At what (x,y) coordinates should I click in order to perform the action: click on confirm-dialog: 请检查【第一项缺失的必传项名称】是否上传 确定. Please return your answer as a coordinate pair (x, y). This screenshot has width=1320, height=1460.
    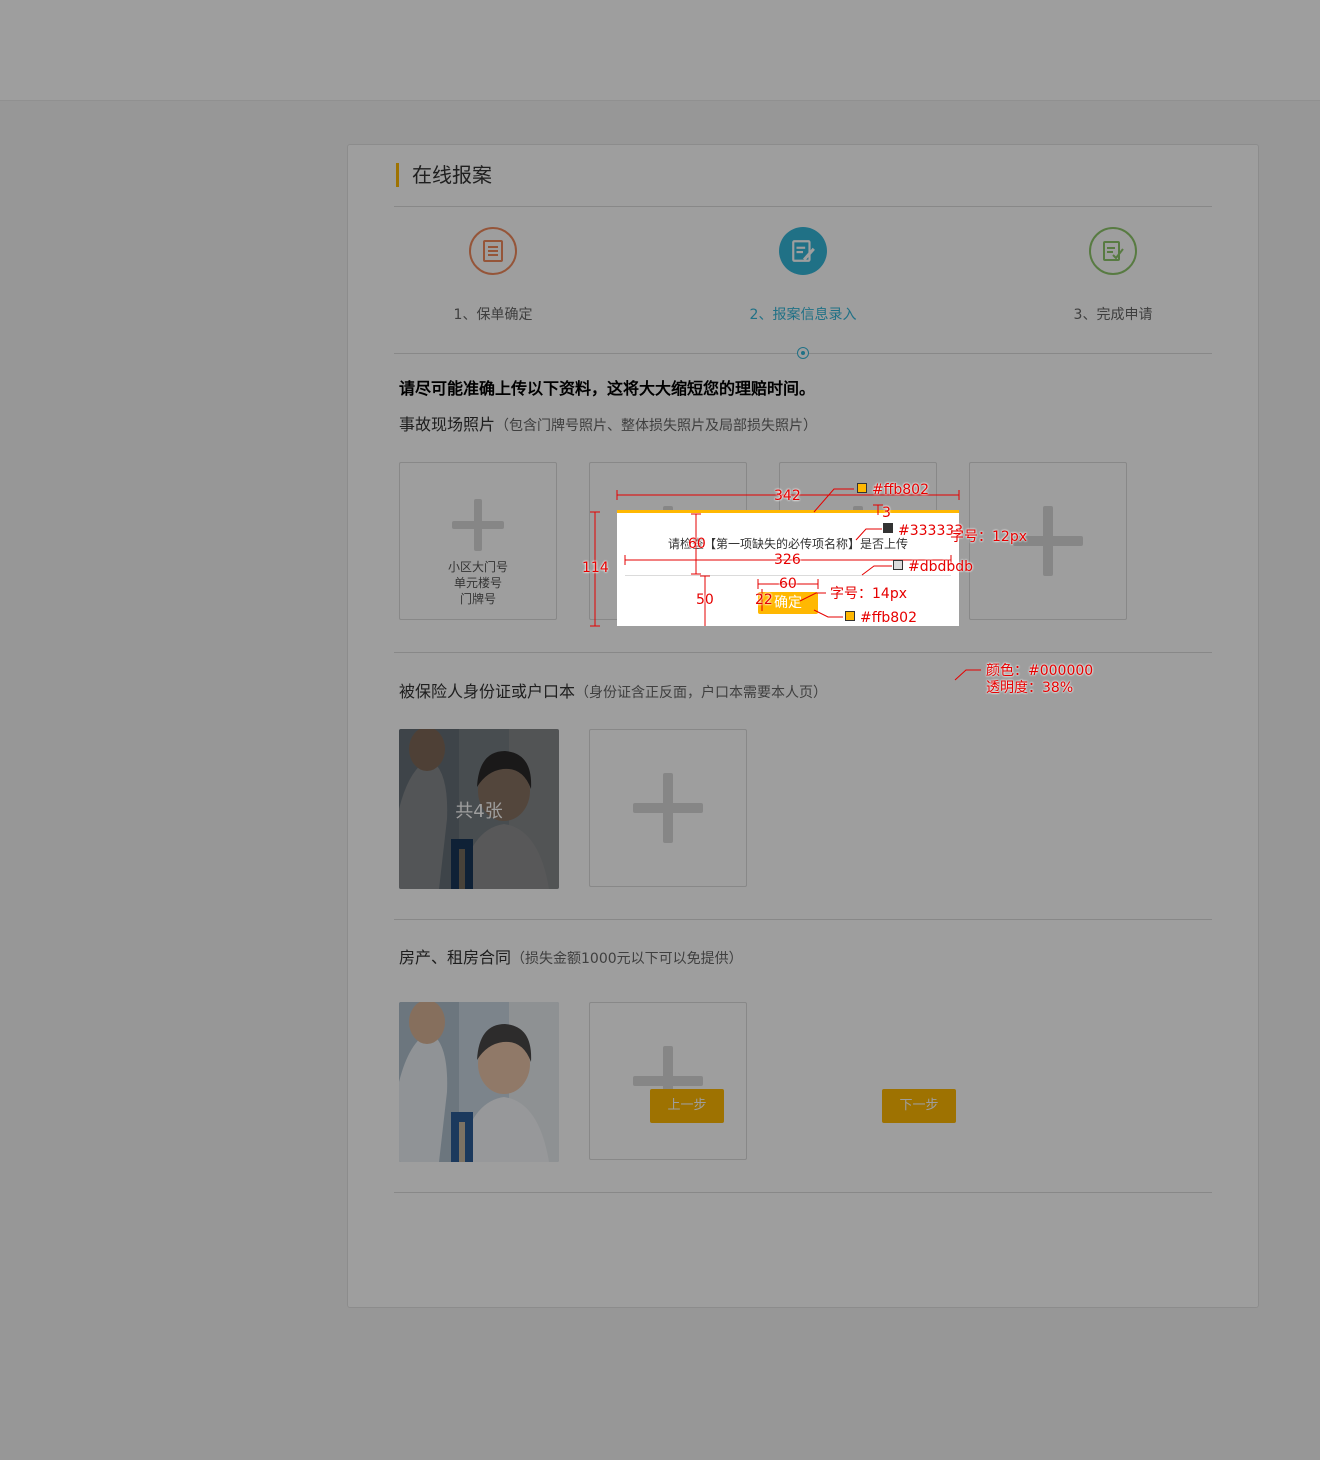
    Looking at the image, I should click on (788, 568).